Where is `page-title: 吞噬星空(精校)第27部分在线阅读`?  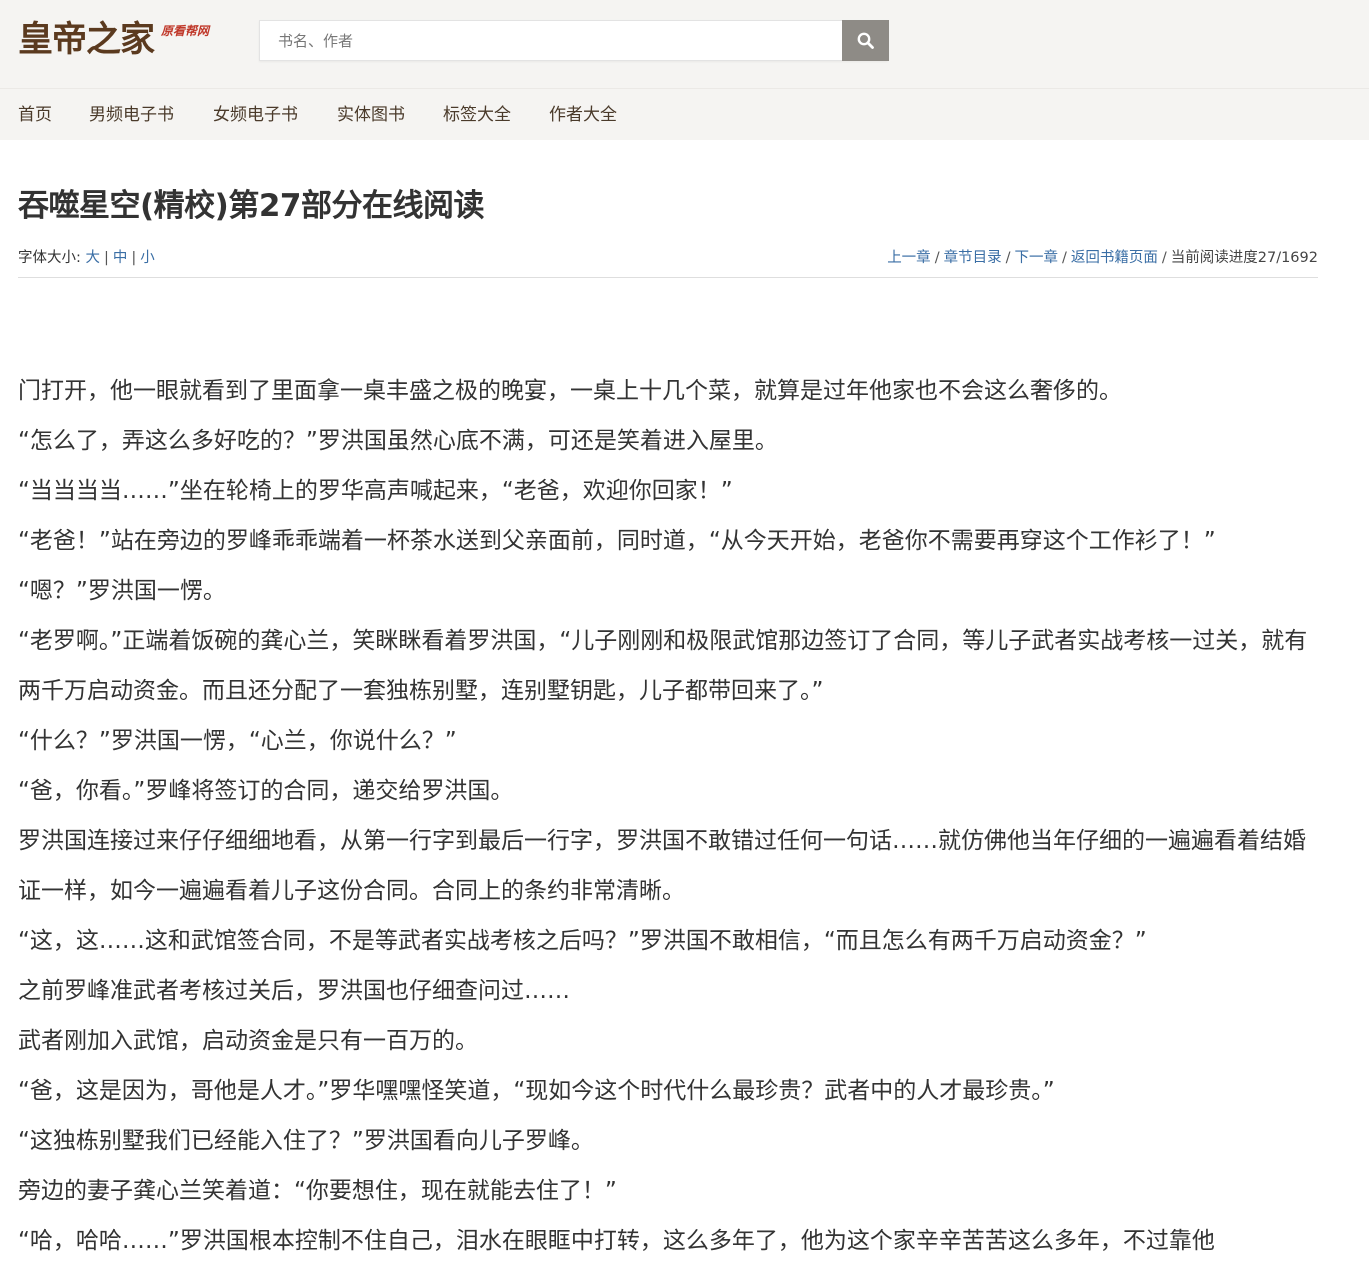
page-title: 吞噬星空(精校)第27部分在线阅读 is located at coordinates (251, 206).